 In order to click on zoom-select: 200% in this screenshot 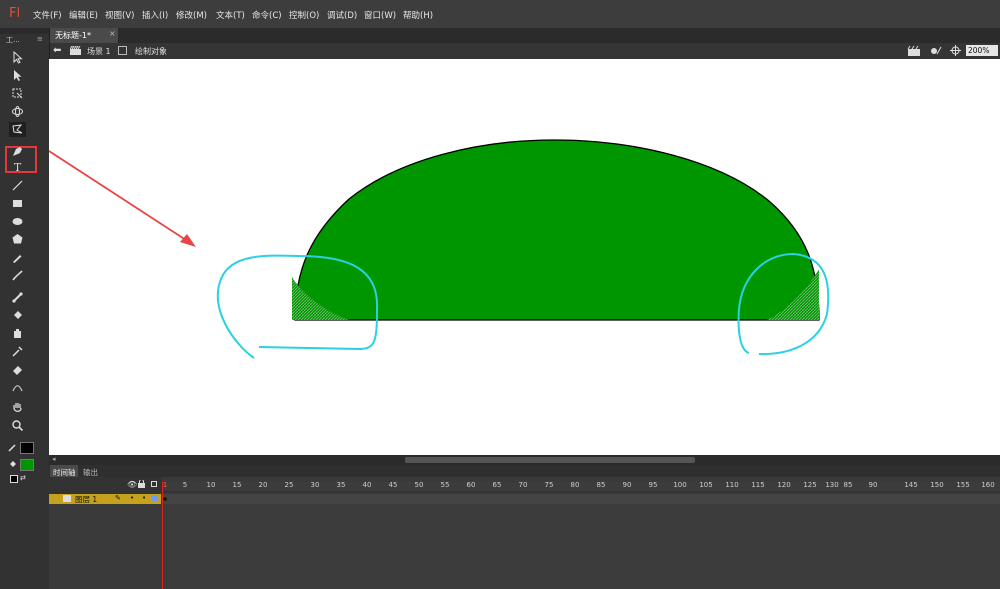, I will do `click(982, 50)`.